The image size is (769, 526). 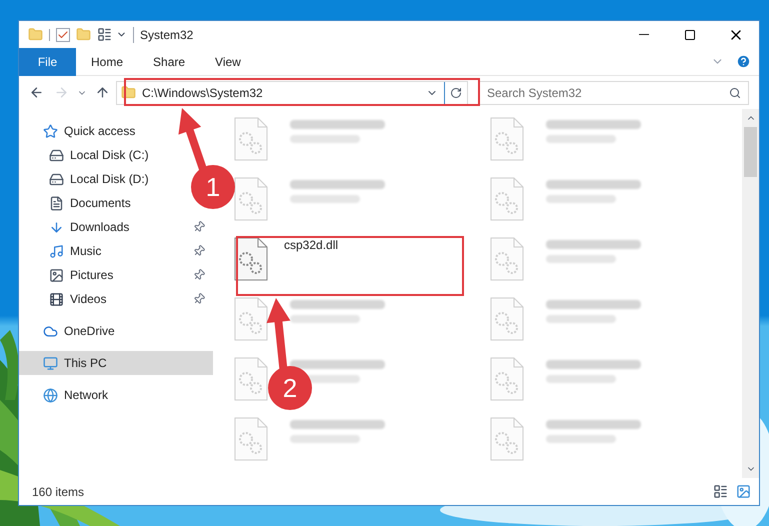 I want to click on maximize-icon, so click(x=690, y=34).